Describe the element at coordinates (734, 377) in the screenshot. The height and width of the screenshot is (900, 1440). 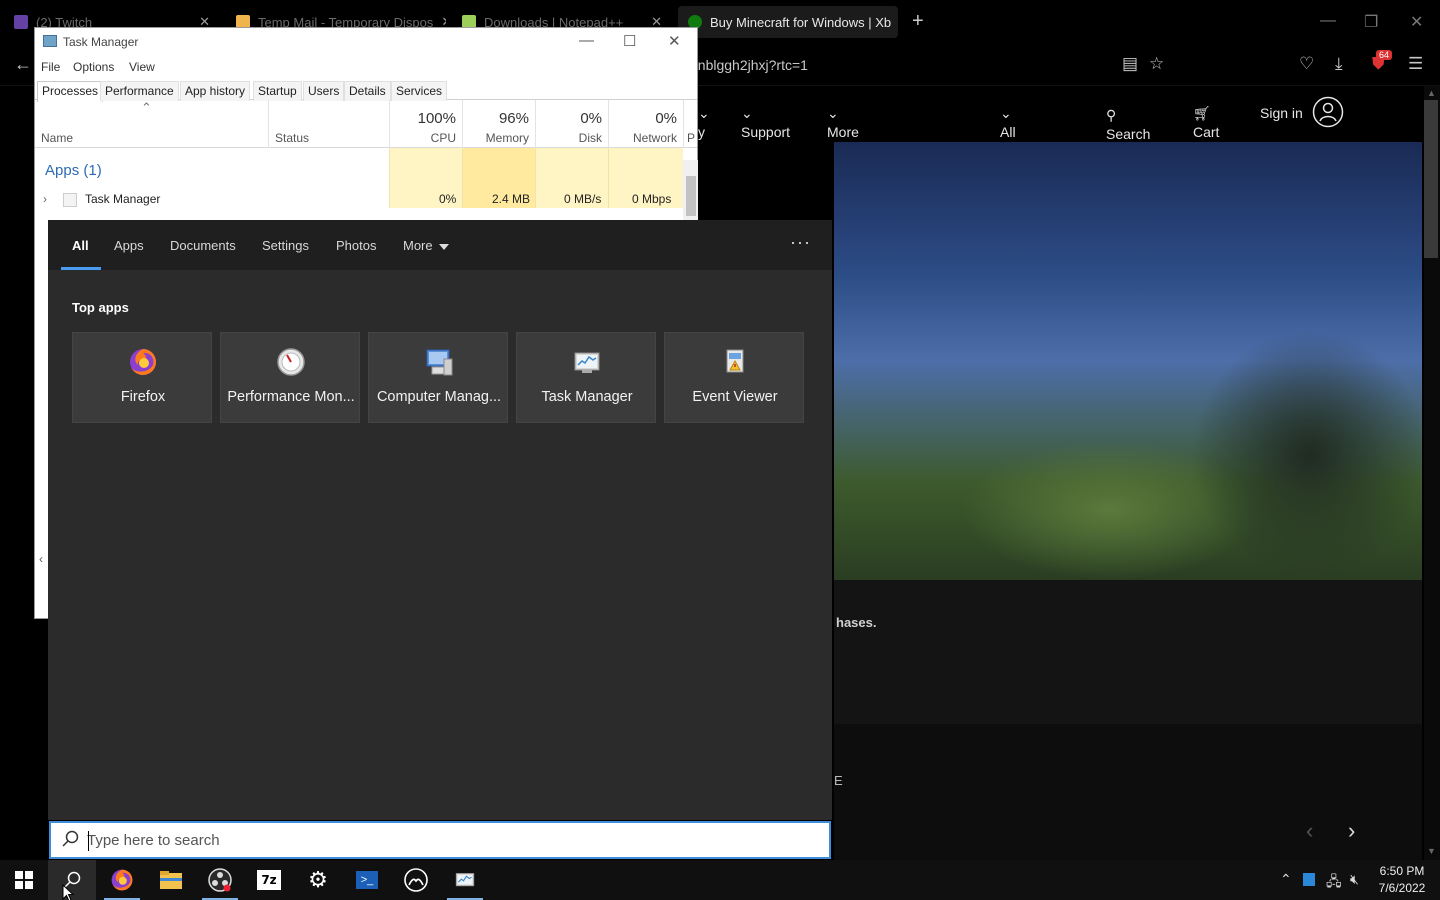
I see `app-tile-event-viewer: Event Viewer` at that location.